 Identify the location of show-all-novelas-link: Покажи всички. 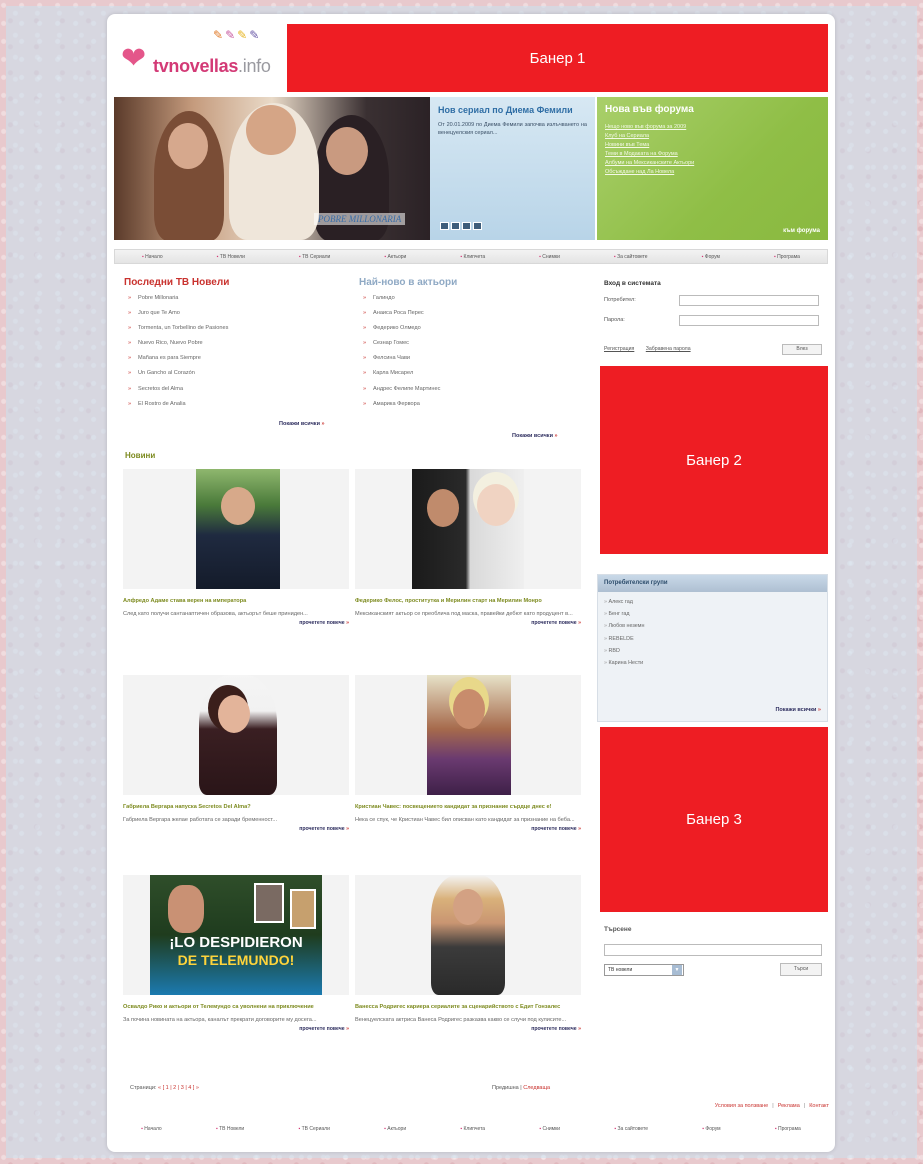
(302, 424).